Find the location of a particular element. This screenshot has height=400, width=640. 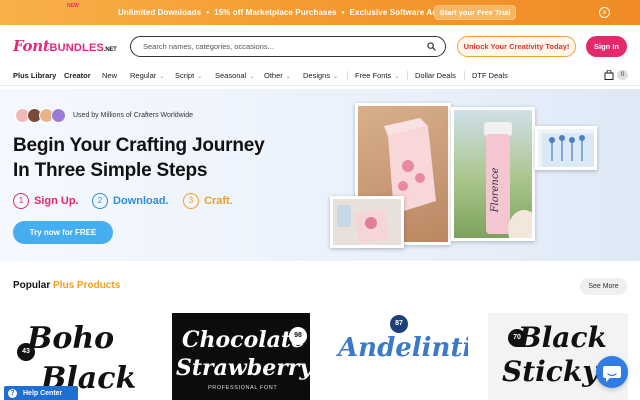

step-number: 3 is located at coordinates (191, 201).